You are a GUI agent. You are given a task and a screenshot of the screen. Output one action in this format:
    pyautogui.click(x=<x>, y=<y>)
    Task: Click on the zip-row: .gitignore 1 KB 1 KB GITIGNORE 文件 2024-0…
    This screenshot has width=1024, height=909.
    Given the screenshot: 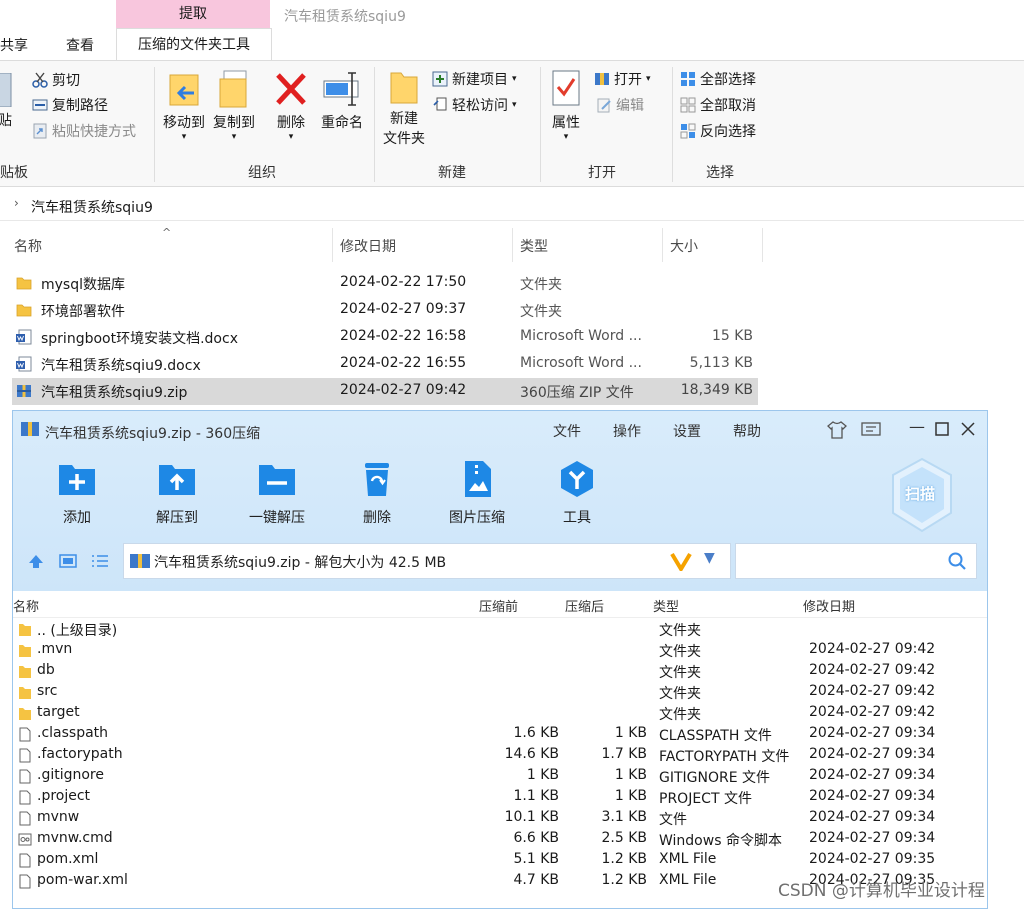 What is the action you would take?
    pyautogui.click(x=500, y=776)
    